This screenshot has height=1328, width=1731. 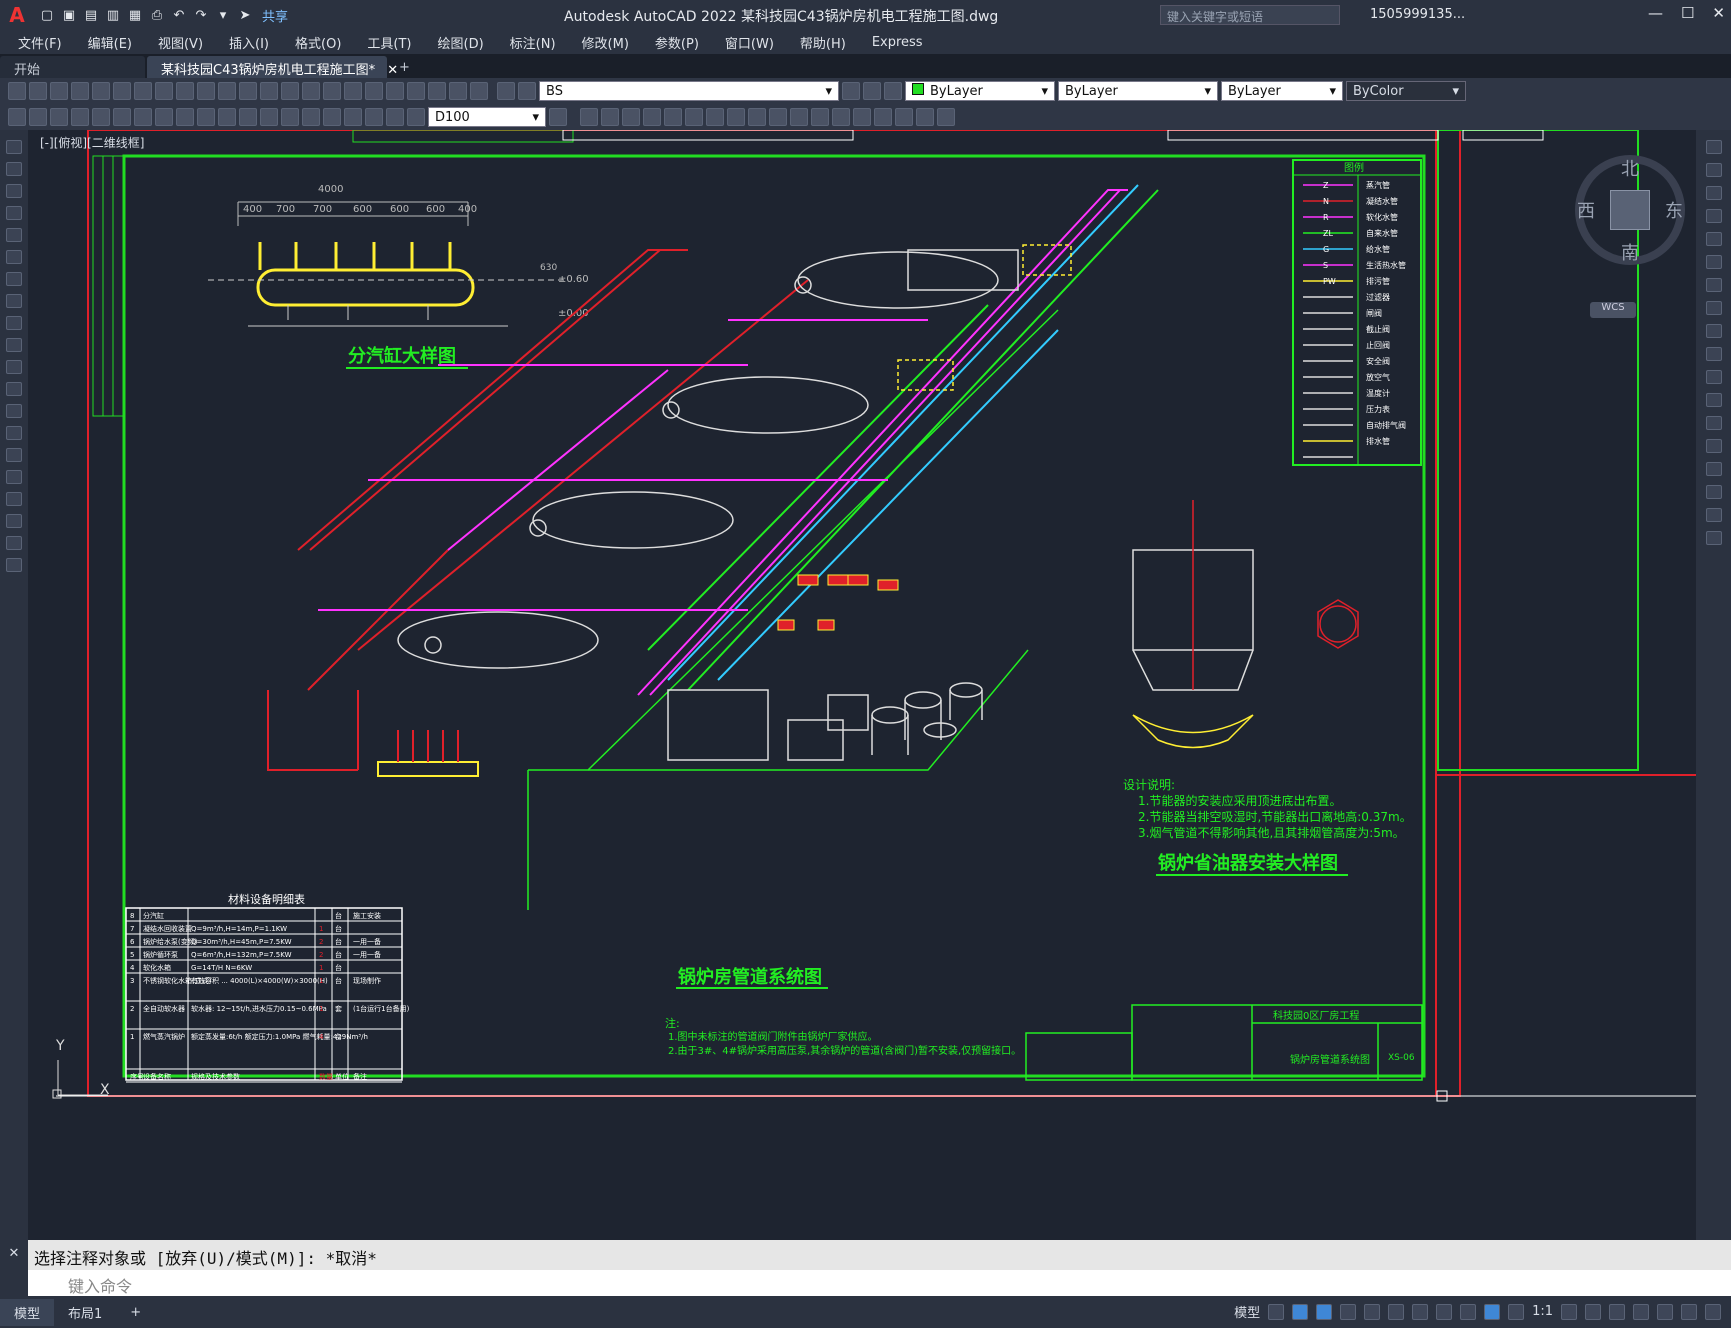 What do you see at coordinates (872, 91) in the screenshot?
I see `layer-previous-icon` at bounding box center [872, 91].